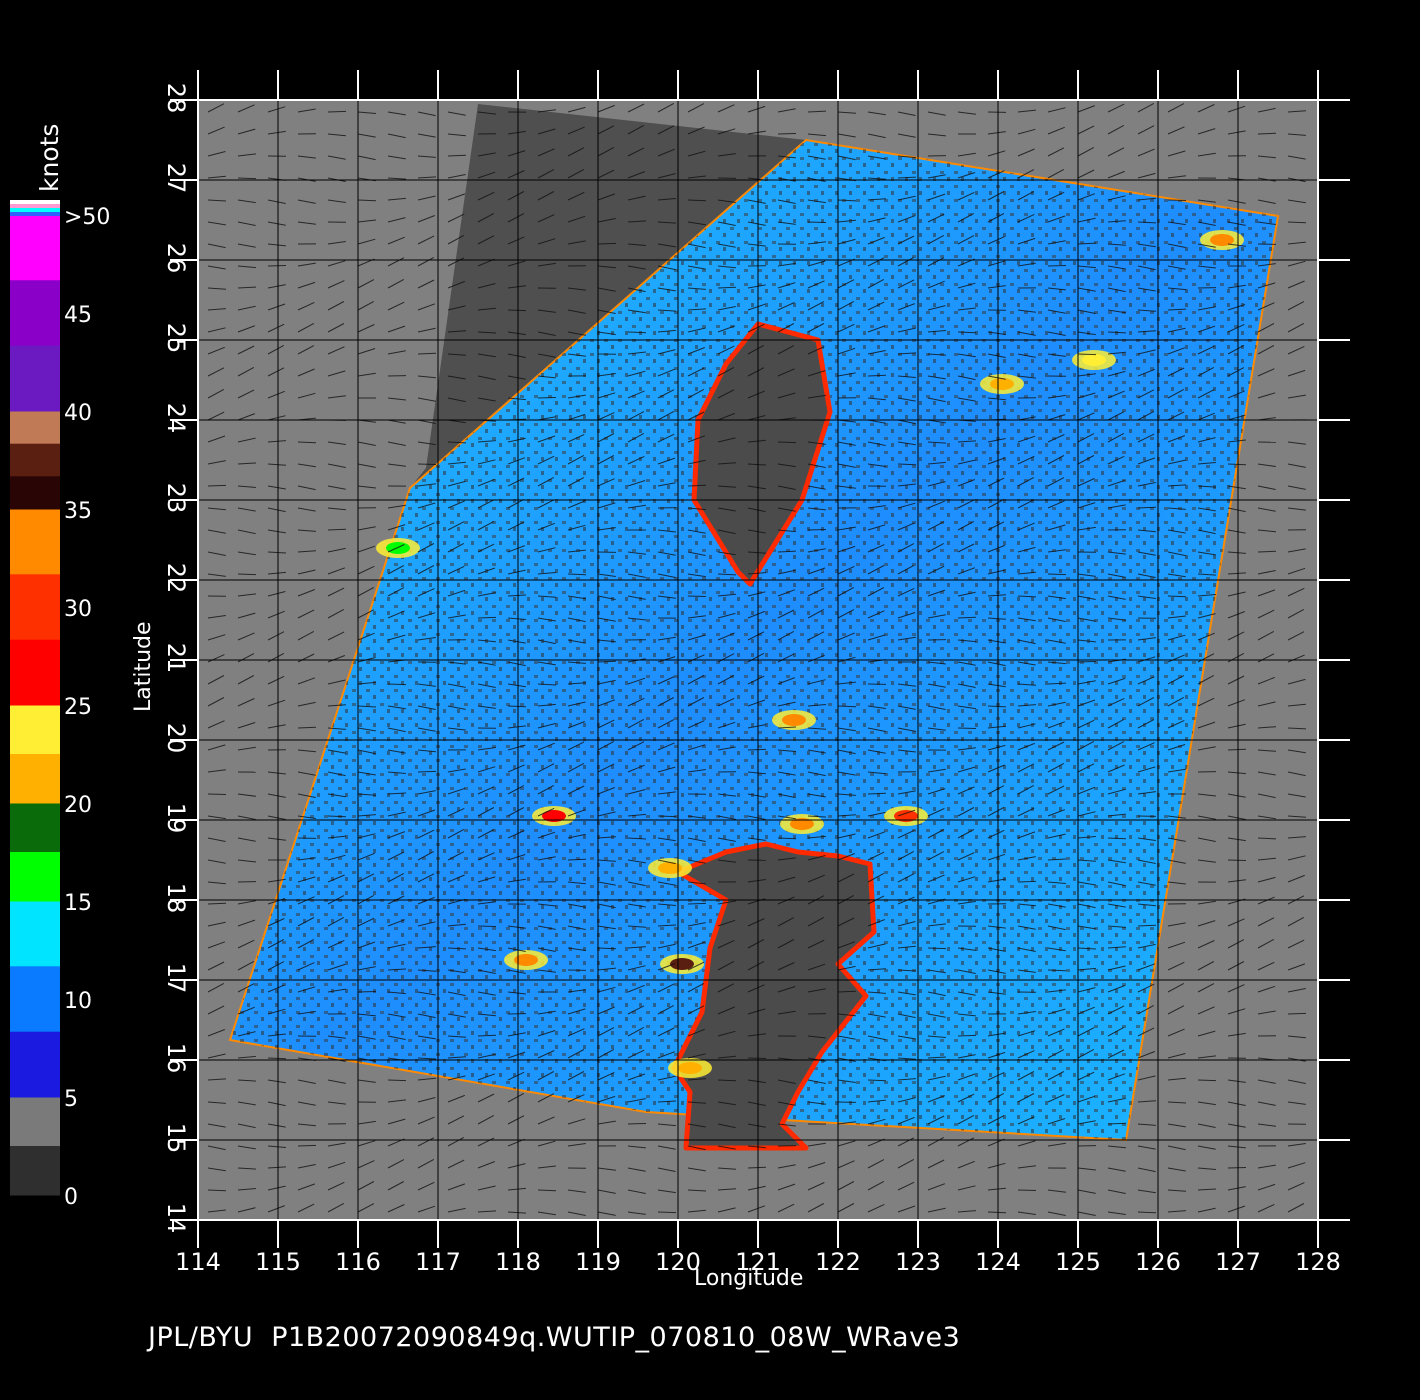  What do you see at coordinates (87, 217) in the screenshot?
I see `colorbar-label: >50` at bounding box center [87, 217].